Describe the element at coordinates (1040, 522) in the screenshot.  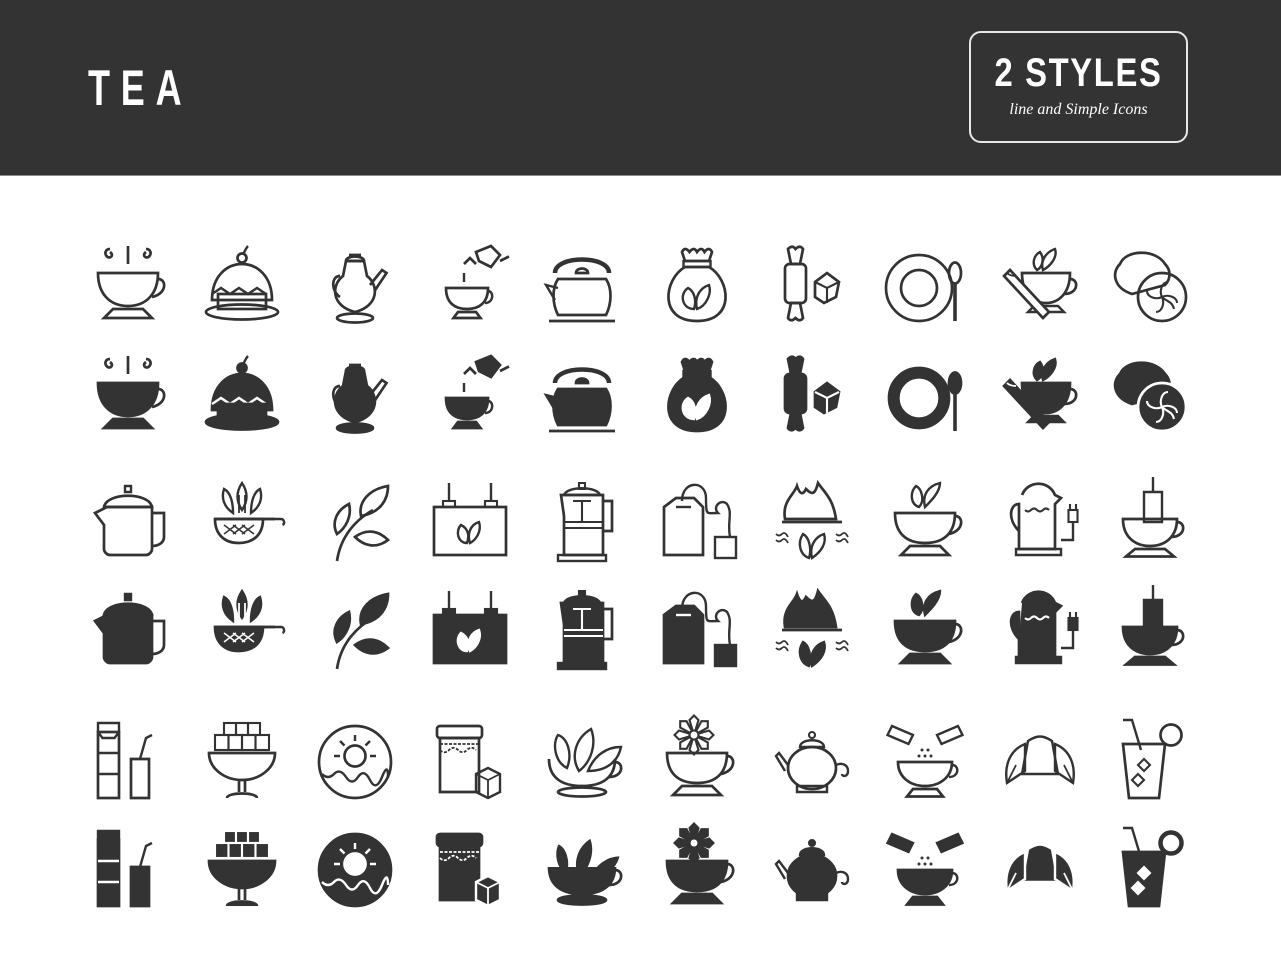
I see `electric-kettle-line-icon` at that location.